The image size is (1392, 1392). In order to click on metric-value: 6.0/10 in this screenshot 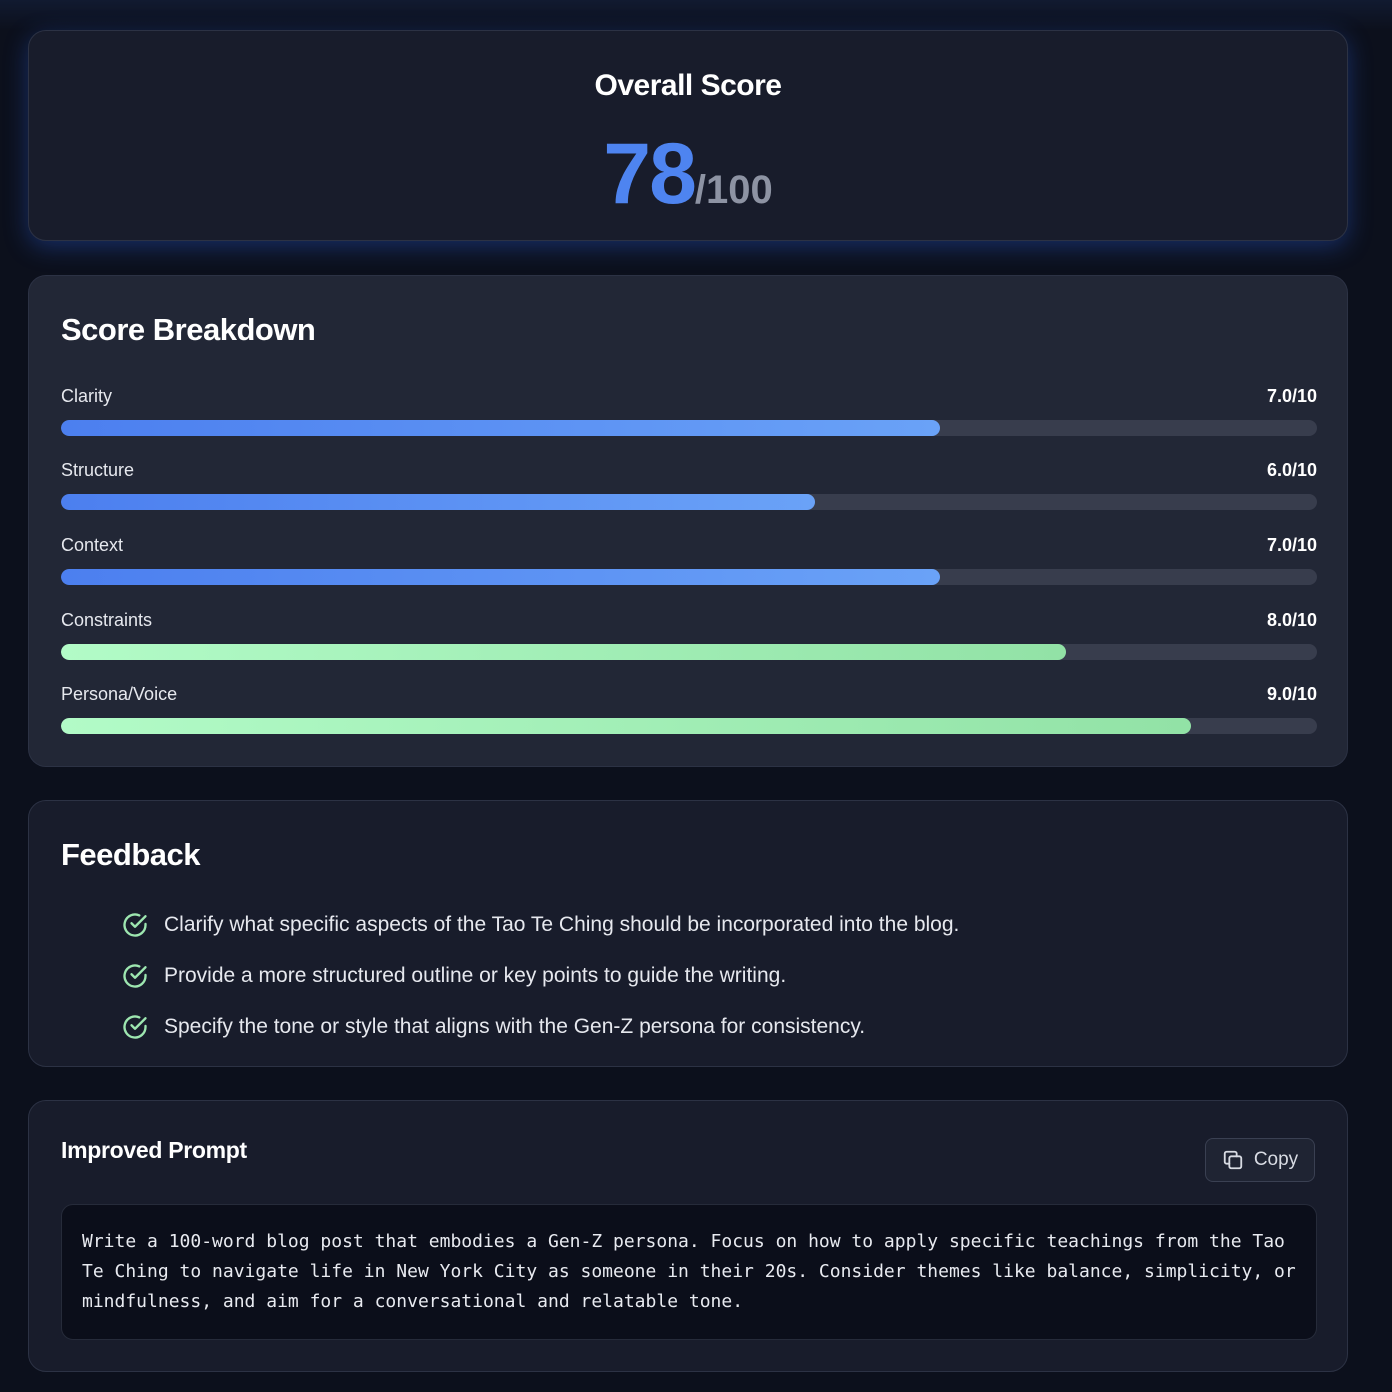, I will do `click(1291, 470)`.